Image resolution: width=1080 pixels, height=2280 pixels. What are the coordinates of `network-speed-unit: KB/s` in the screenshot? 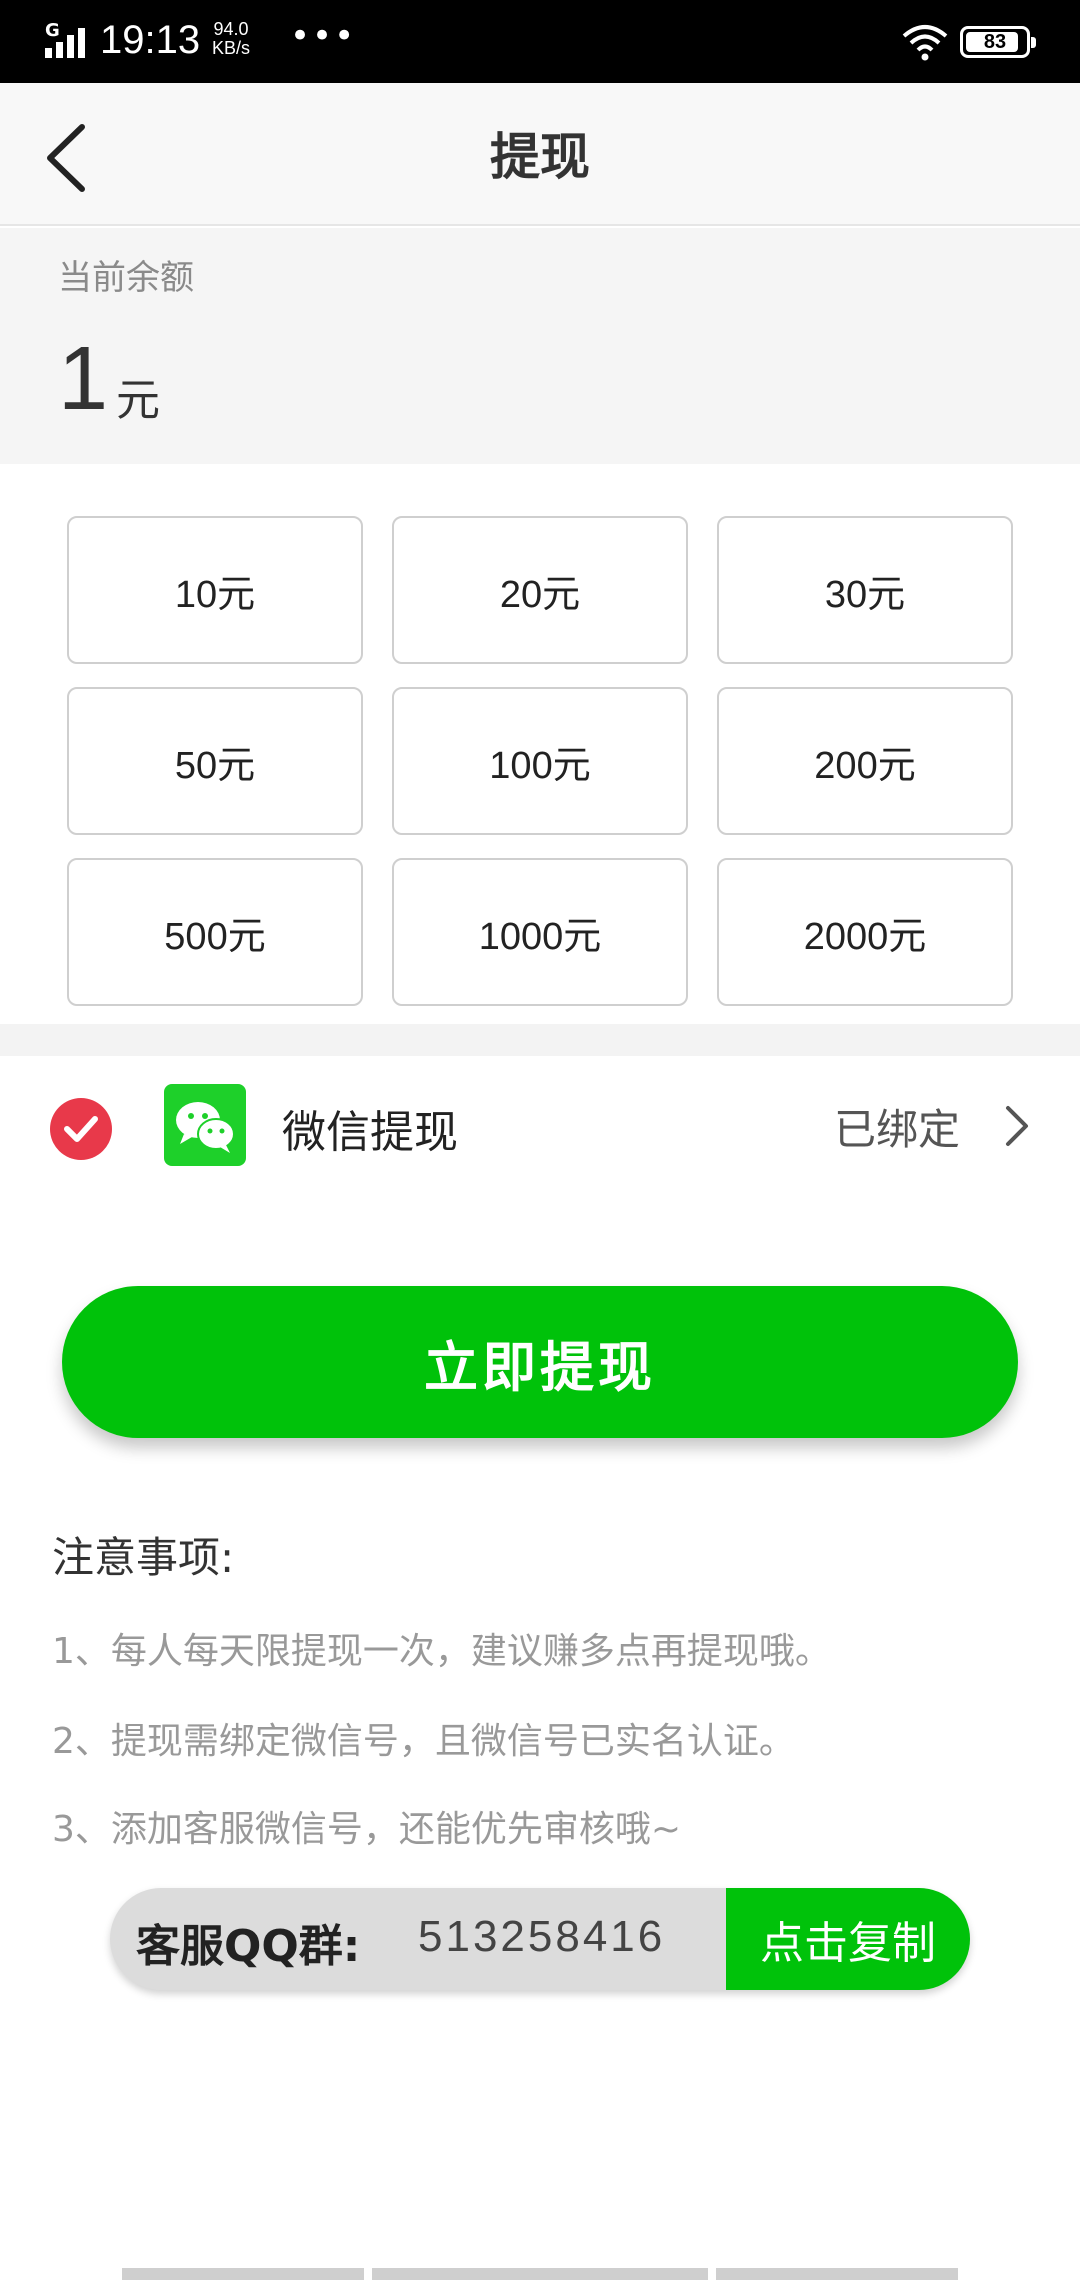 It's located at (231, 48).